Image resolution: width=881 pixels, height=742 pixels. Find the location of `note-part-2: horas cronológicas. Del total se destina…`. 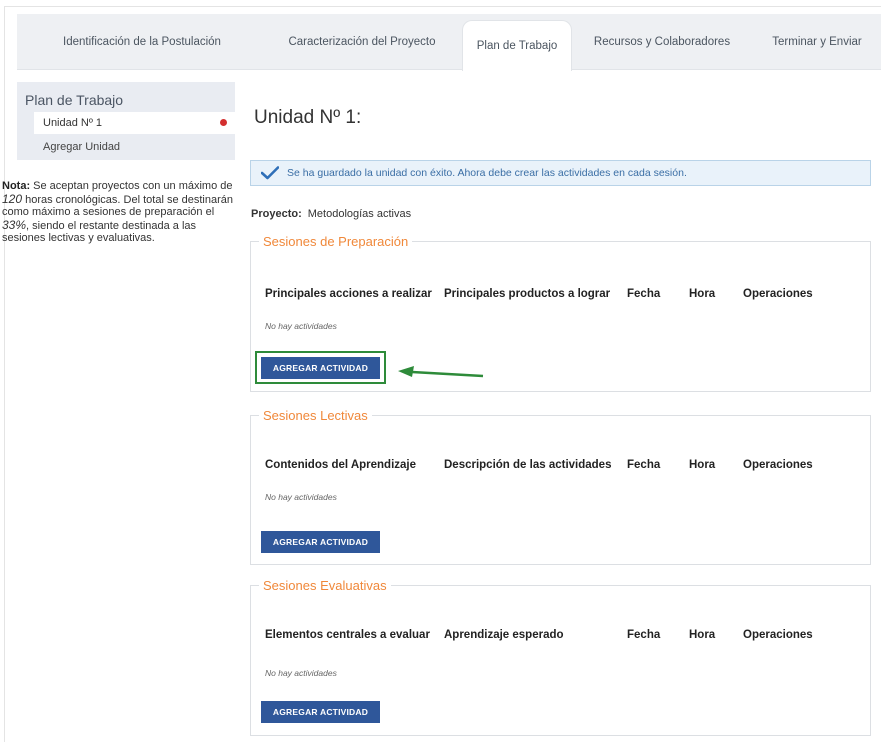

note-part-2: horas cronológicas. Del total se destina… is located at coordinates (117, 206).